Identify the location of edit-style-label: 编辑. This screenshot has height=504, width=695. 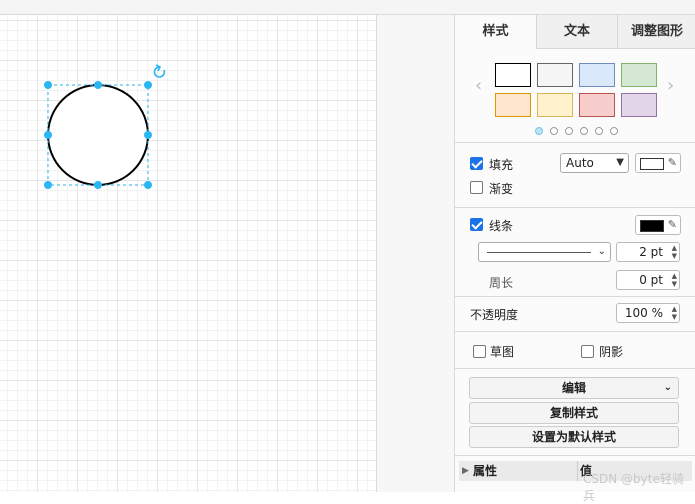
(573, 388).